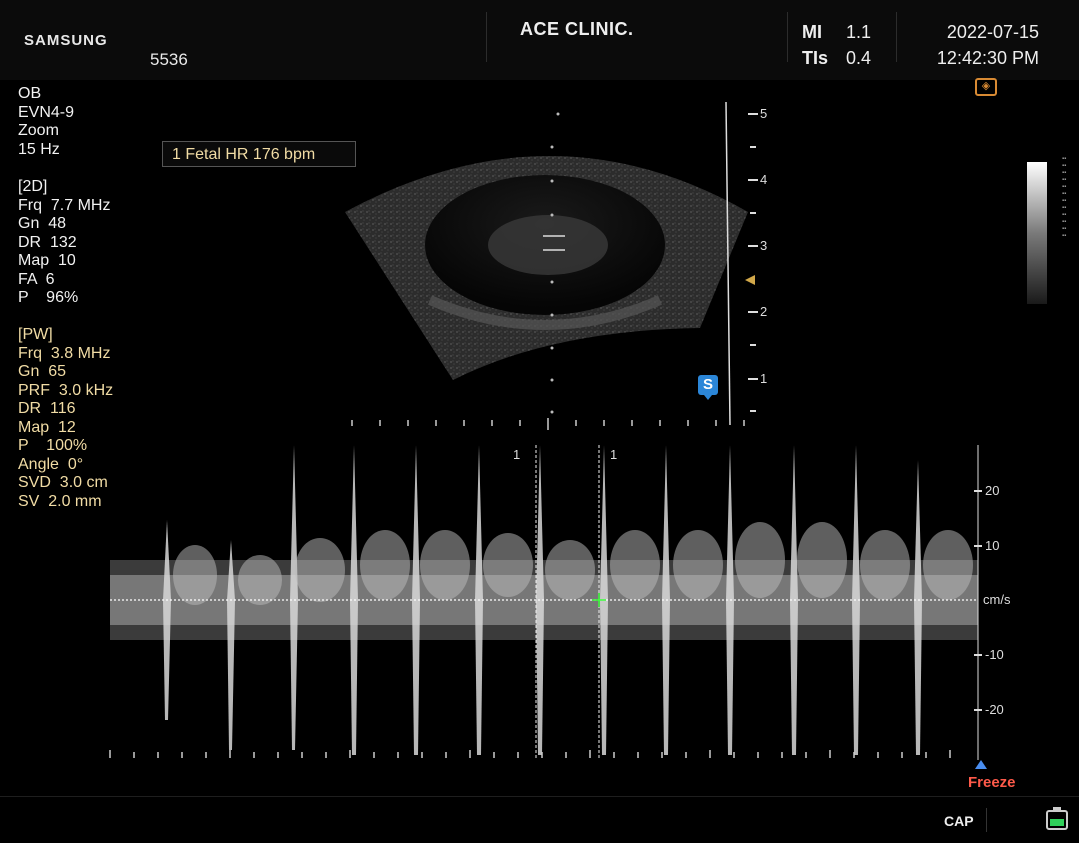 The image size is (1079, 843). I want to click on gray-map-bar, so click(1037, 233).